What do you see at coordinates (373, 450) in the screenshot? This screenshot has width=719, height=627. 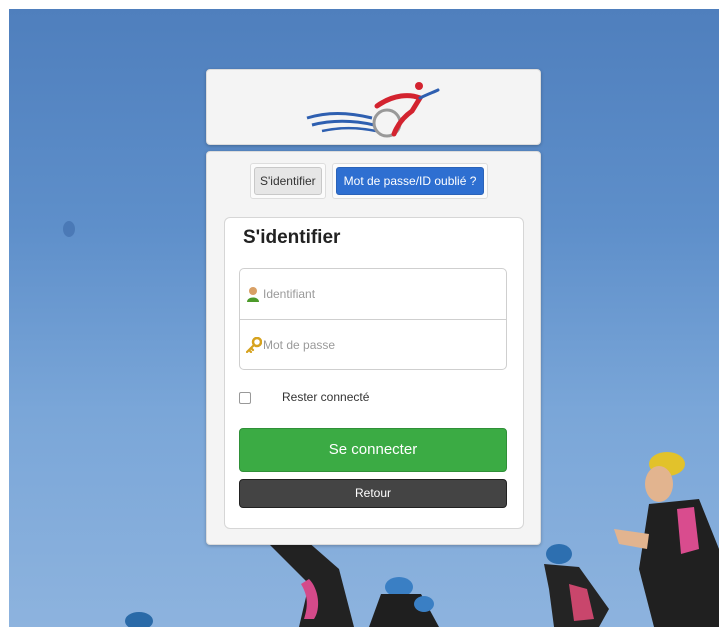 I see `login-button: Se connecter` at bounding box center [373, 450].